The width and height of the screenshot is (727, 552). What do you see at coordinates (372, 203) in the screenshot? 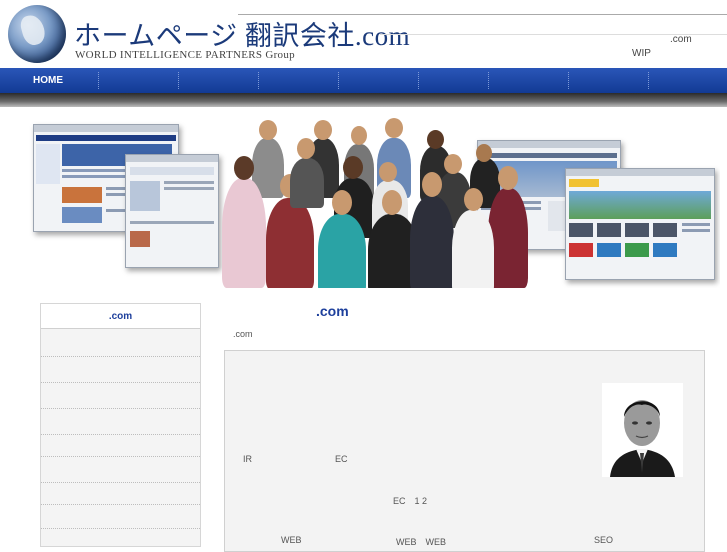
I see `business-people-group` at bounding box center [372, 203].